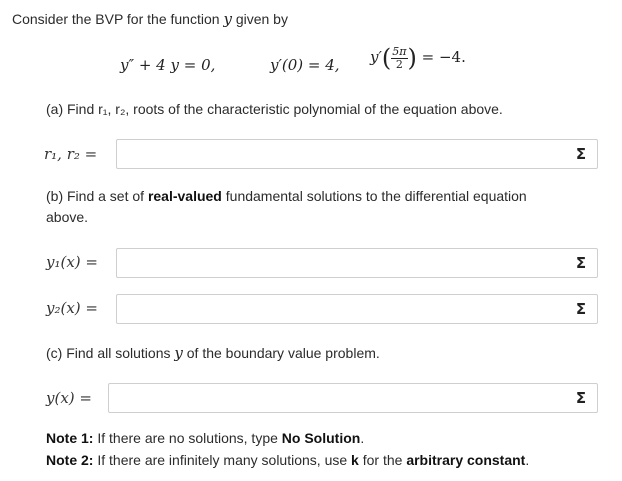 The image size is (622, 481). I want to click on intro-text: Consider the BVP for the function, so click(116, 19).